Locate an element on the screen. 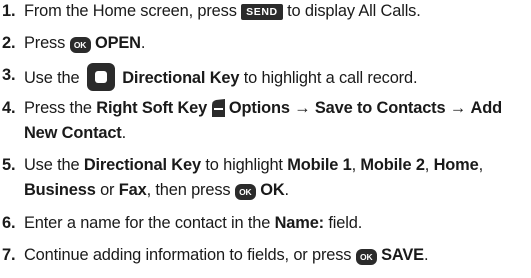 This screenshot has width=531, height=278. step-number: 3. is located at coordinates (9, 75).